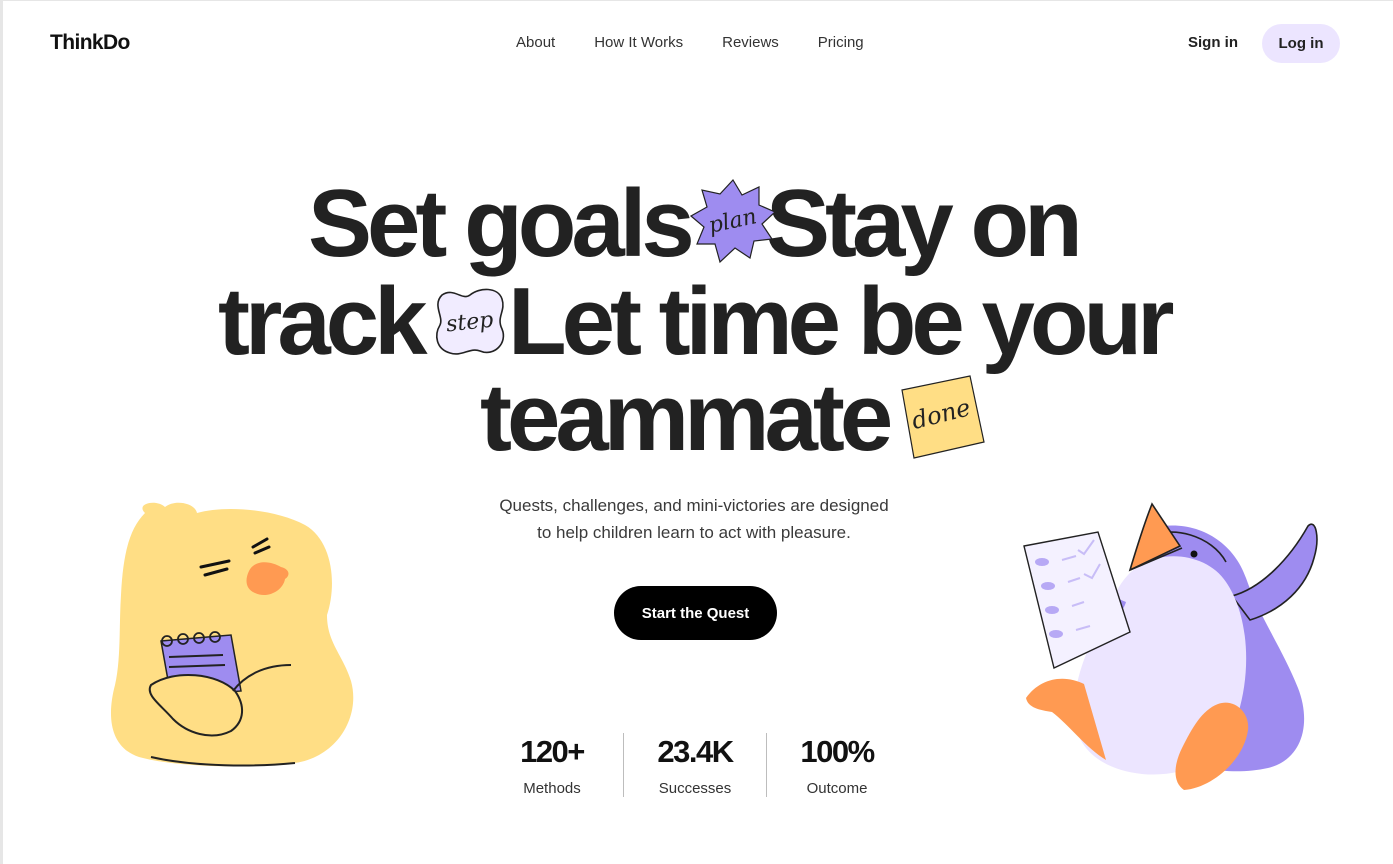 Image resolution: width=1393 pixels, height=864 pixels. What do you see at coordinates (750, 42) in the screenshot?
I see `nav-reviews: Reviews` at bounding box center [750, 42].